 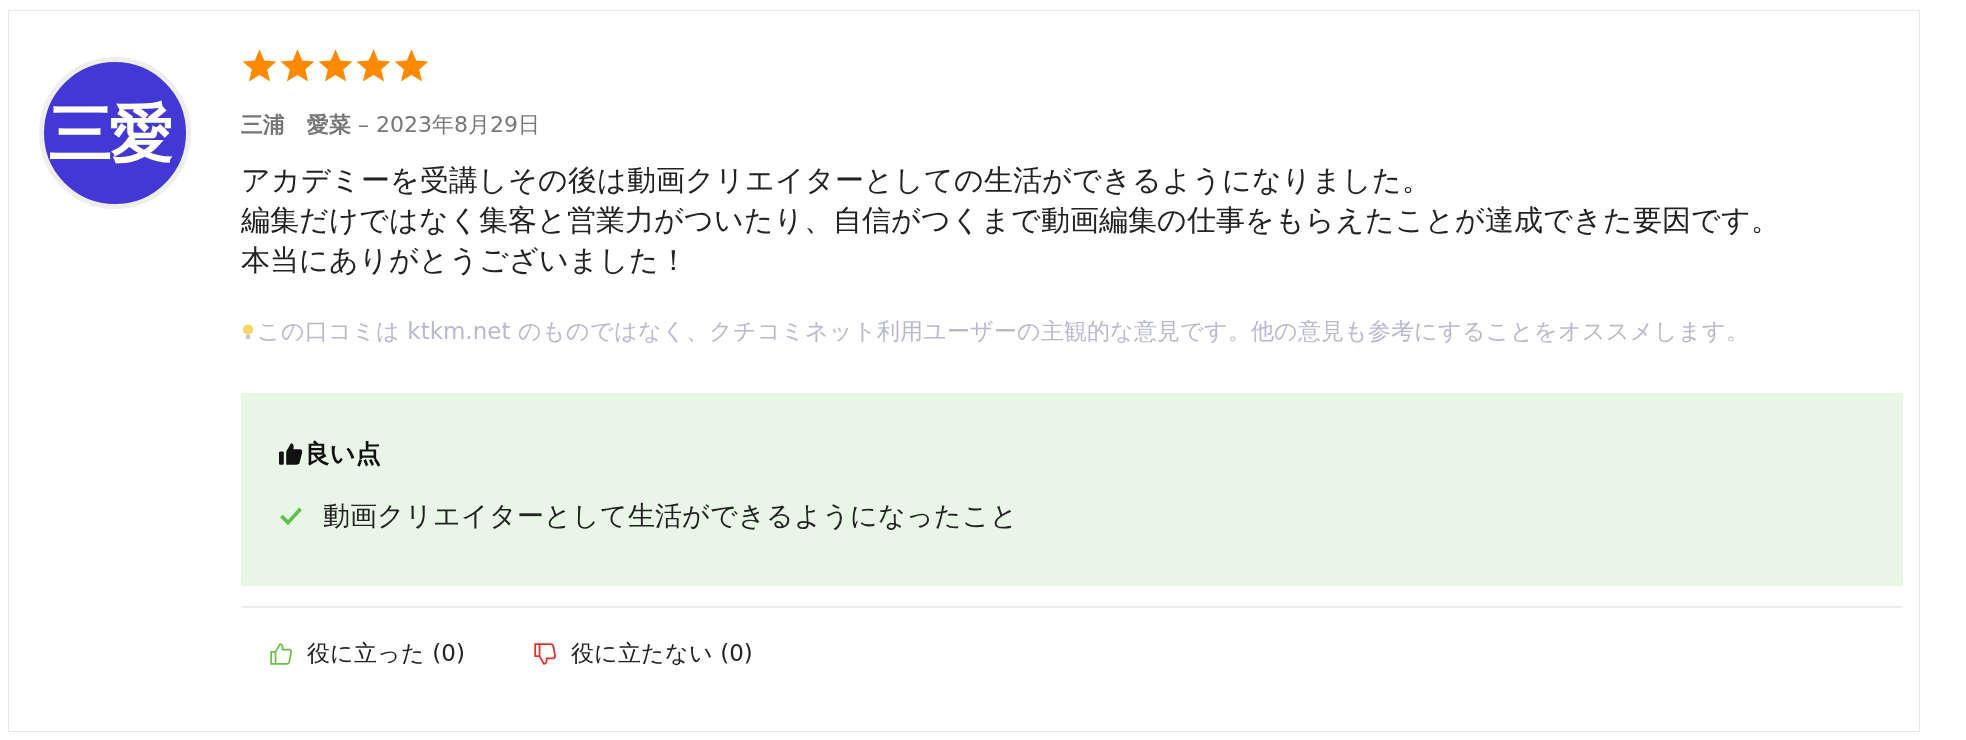 I want to click on vote-button: 役に立った (0), so click(x=367, y=653).